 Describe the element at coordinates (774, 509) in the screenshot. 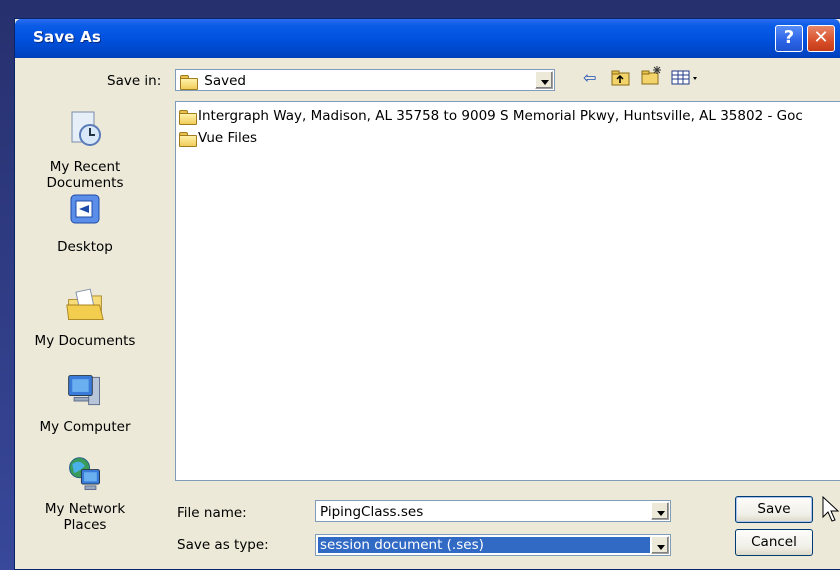

I see `save-button: Save` at that location.